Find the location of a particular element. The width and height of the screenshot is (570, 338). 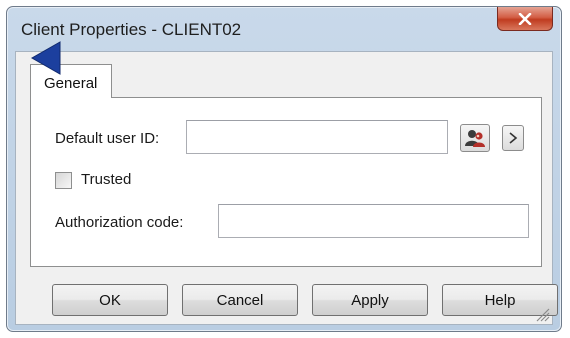

pointer-arrow-icon is located at coordinates (45, 58).